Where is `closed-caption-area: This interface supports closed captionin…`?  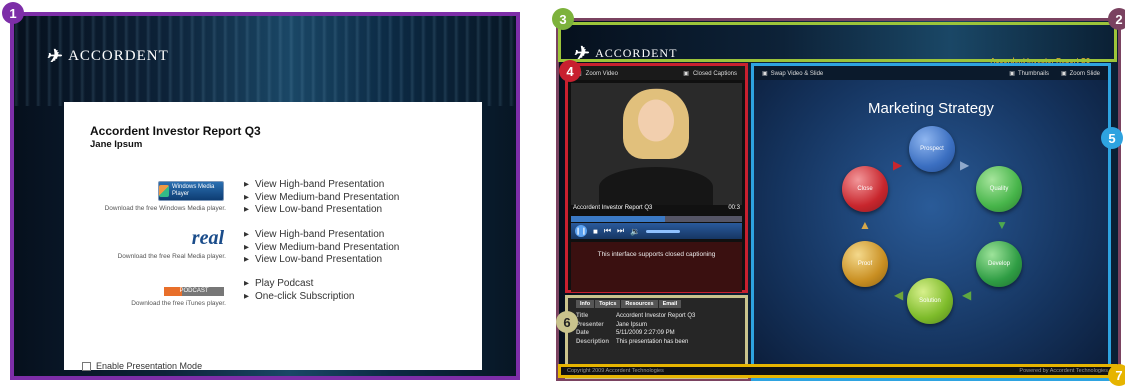
closed-caption-area: This interface supports closed captionin… is located at coordinates (656, 267).